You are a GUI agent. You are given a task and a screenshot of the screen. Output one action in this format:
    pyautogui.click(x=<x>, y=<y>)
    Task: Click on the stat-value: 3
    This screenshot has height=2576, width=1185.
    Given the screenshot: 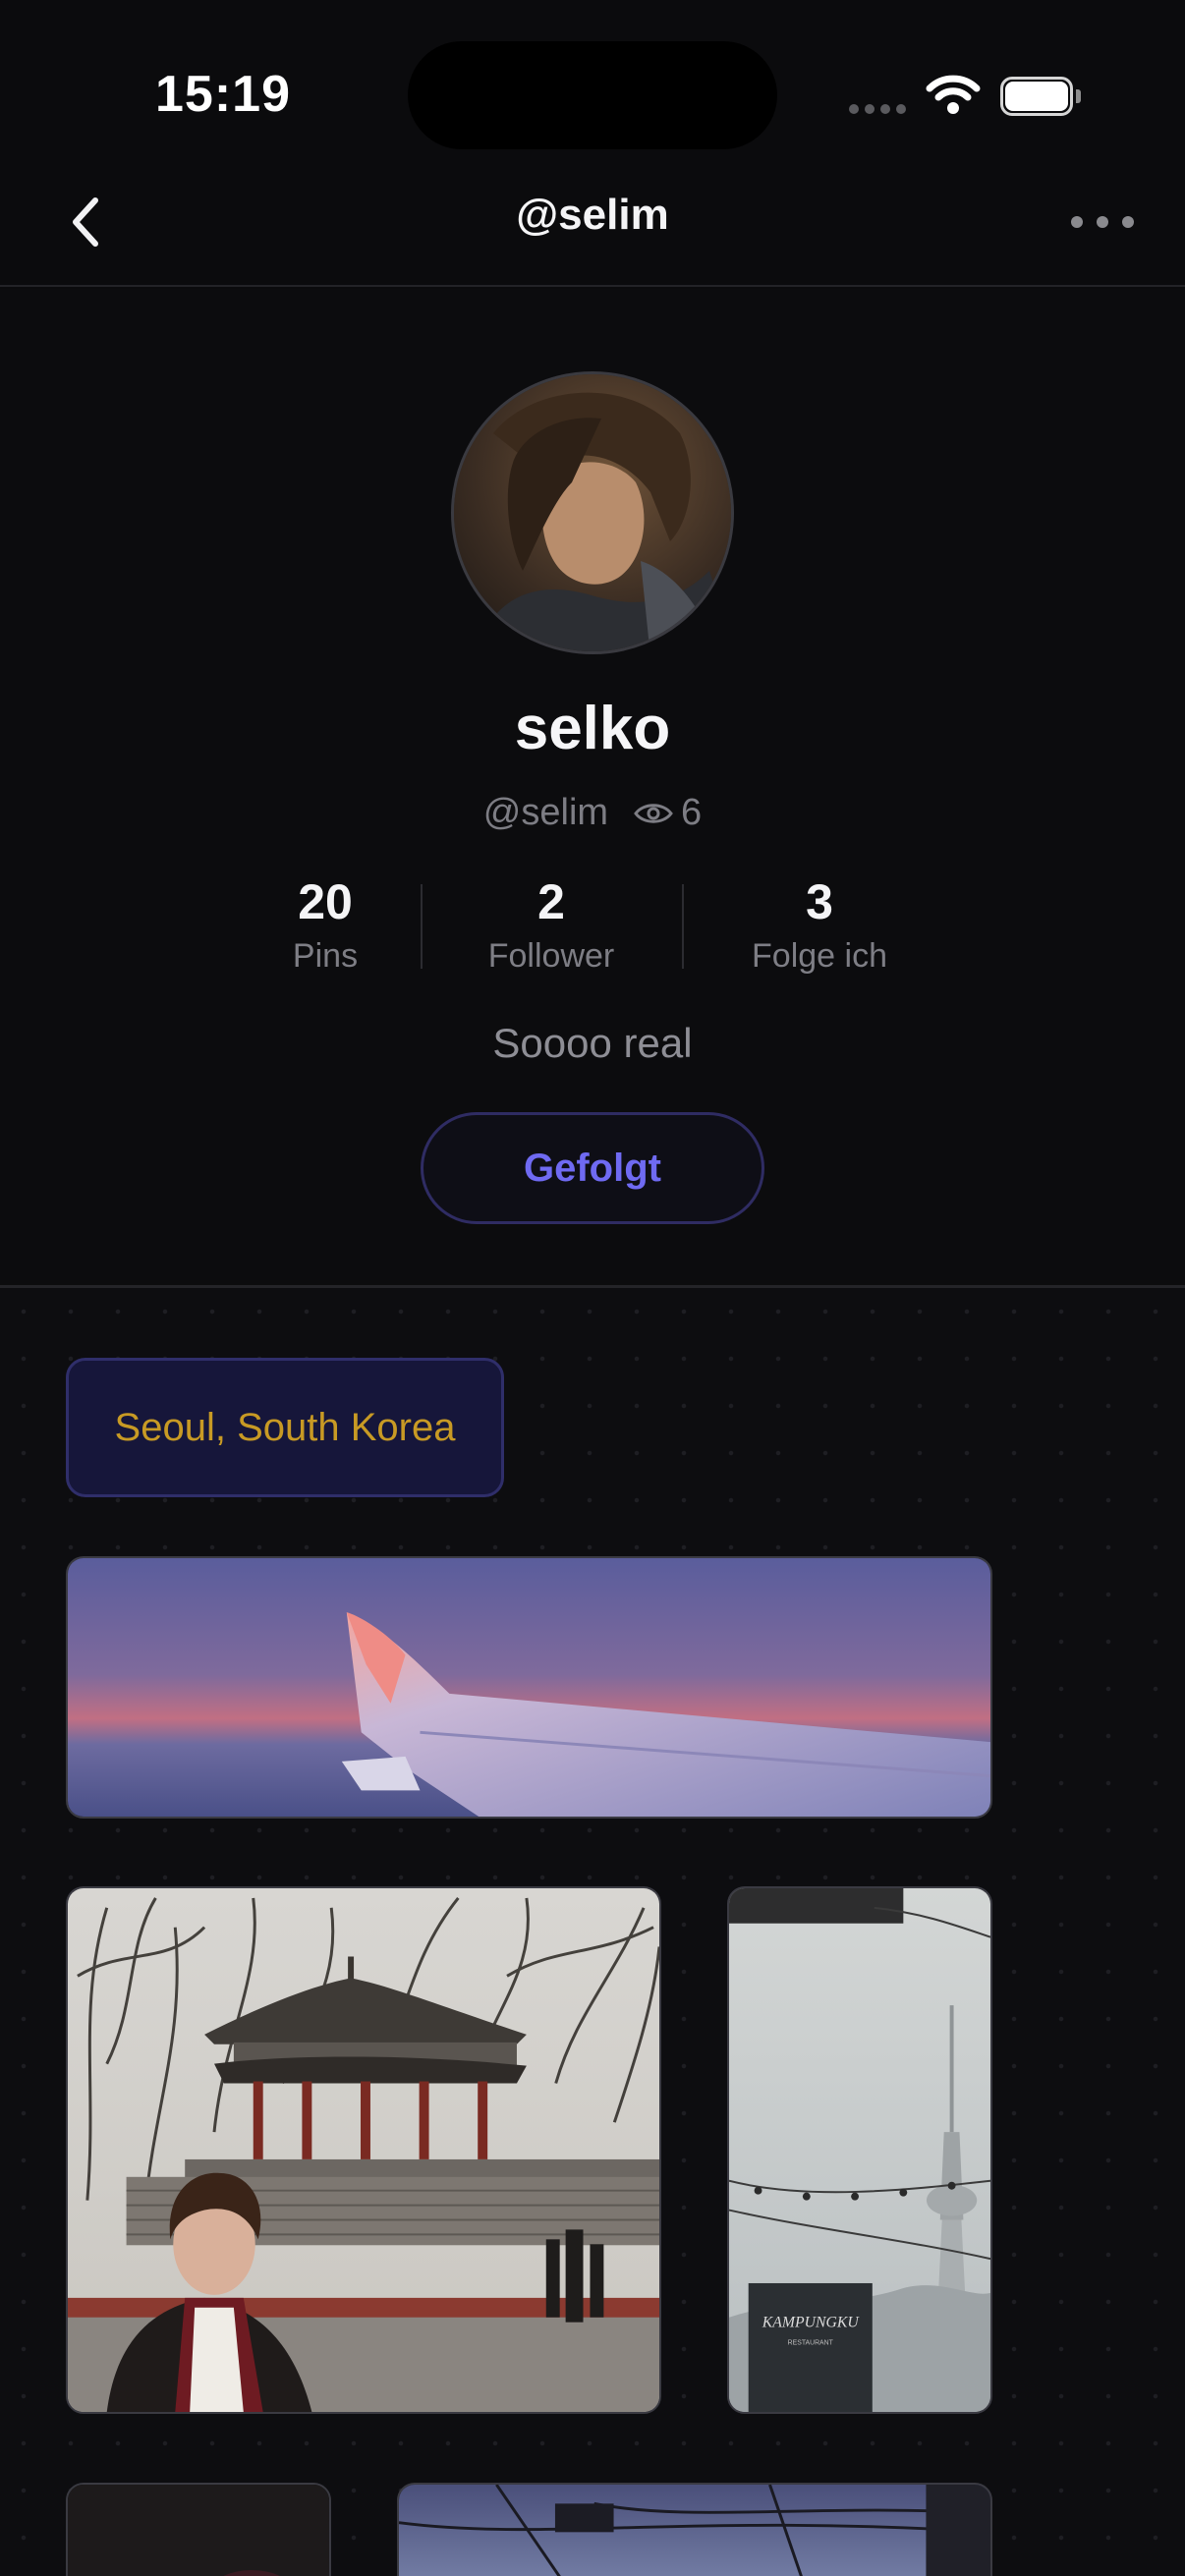 What is the action you would take?
    pyautogui.click(x=819, y=901)
    